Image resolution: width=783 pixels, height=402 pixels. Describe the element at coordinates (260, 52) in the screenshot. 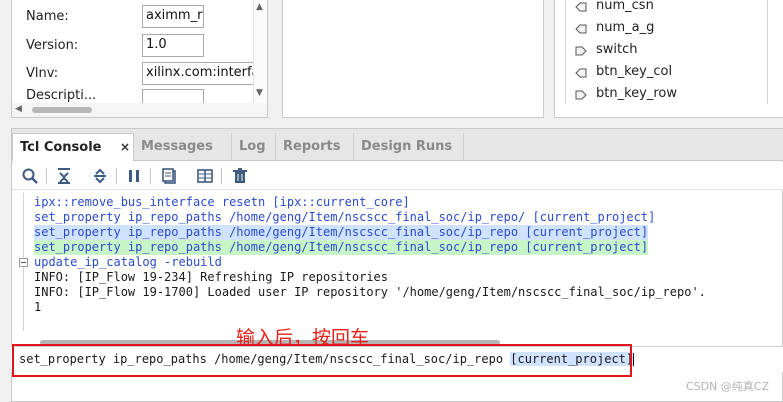

I see `properties-vertical-scrollbar: ▲ ▼` at that location.